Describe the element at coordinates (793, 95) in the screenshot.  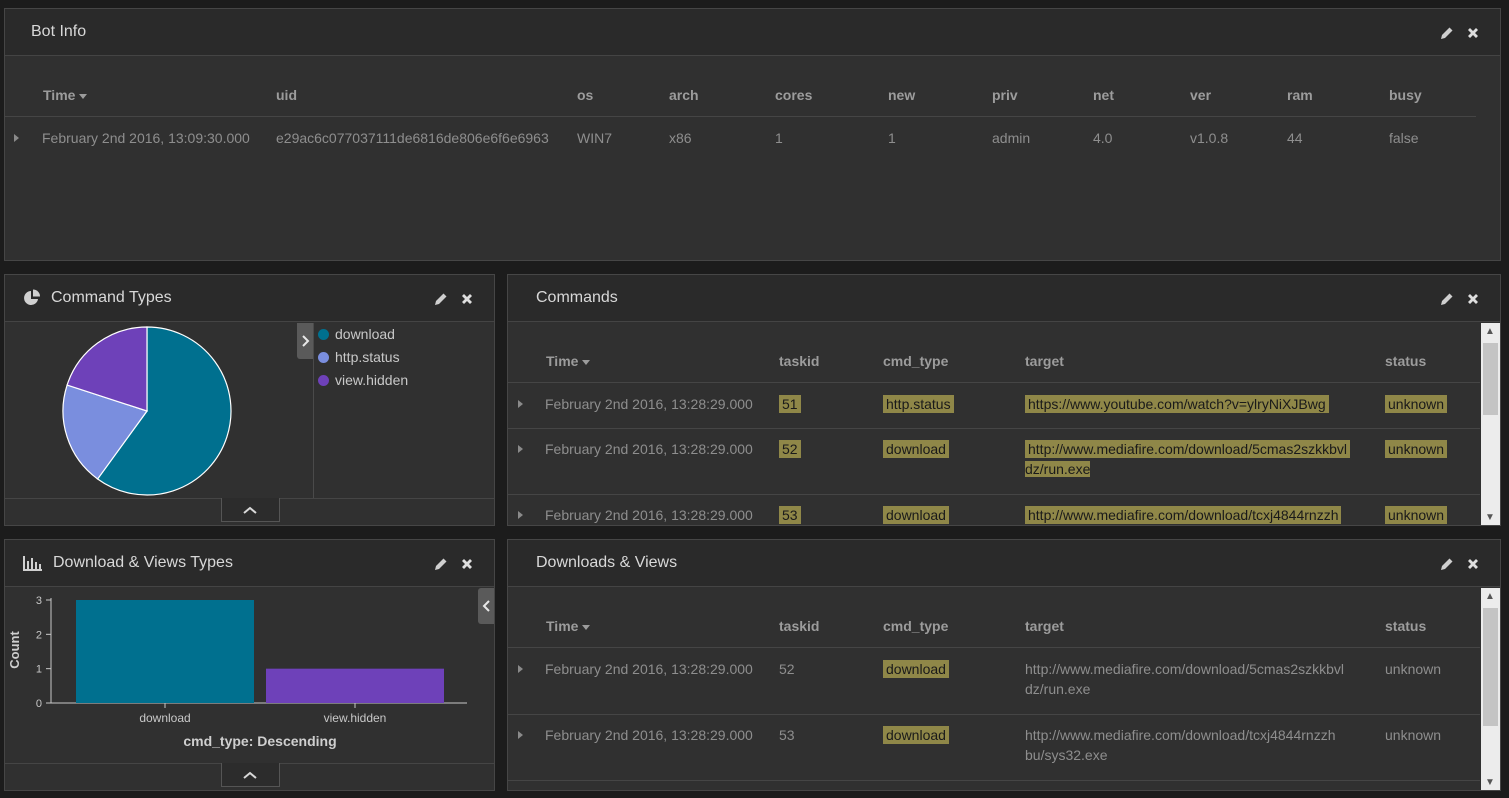
I see `col-header-cores: cores` at that location.